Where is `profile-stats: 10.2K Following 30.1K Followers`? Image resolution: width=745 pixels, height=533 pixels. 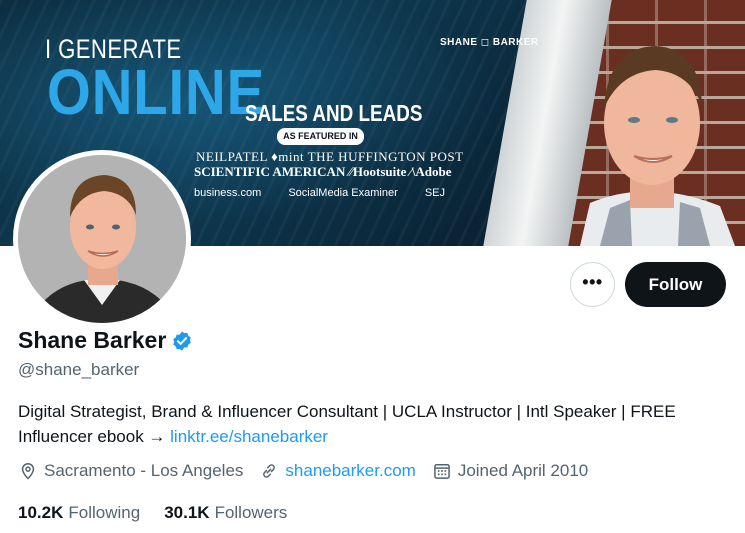 profile-stats: 10.2K Following 30.1K Followers is located at coordinates (164, 513).